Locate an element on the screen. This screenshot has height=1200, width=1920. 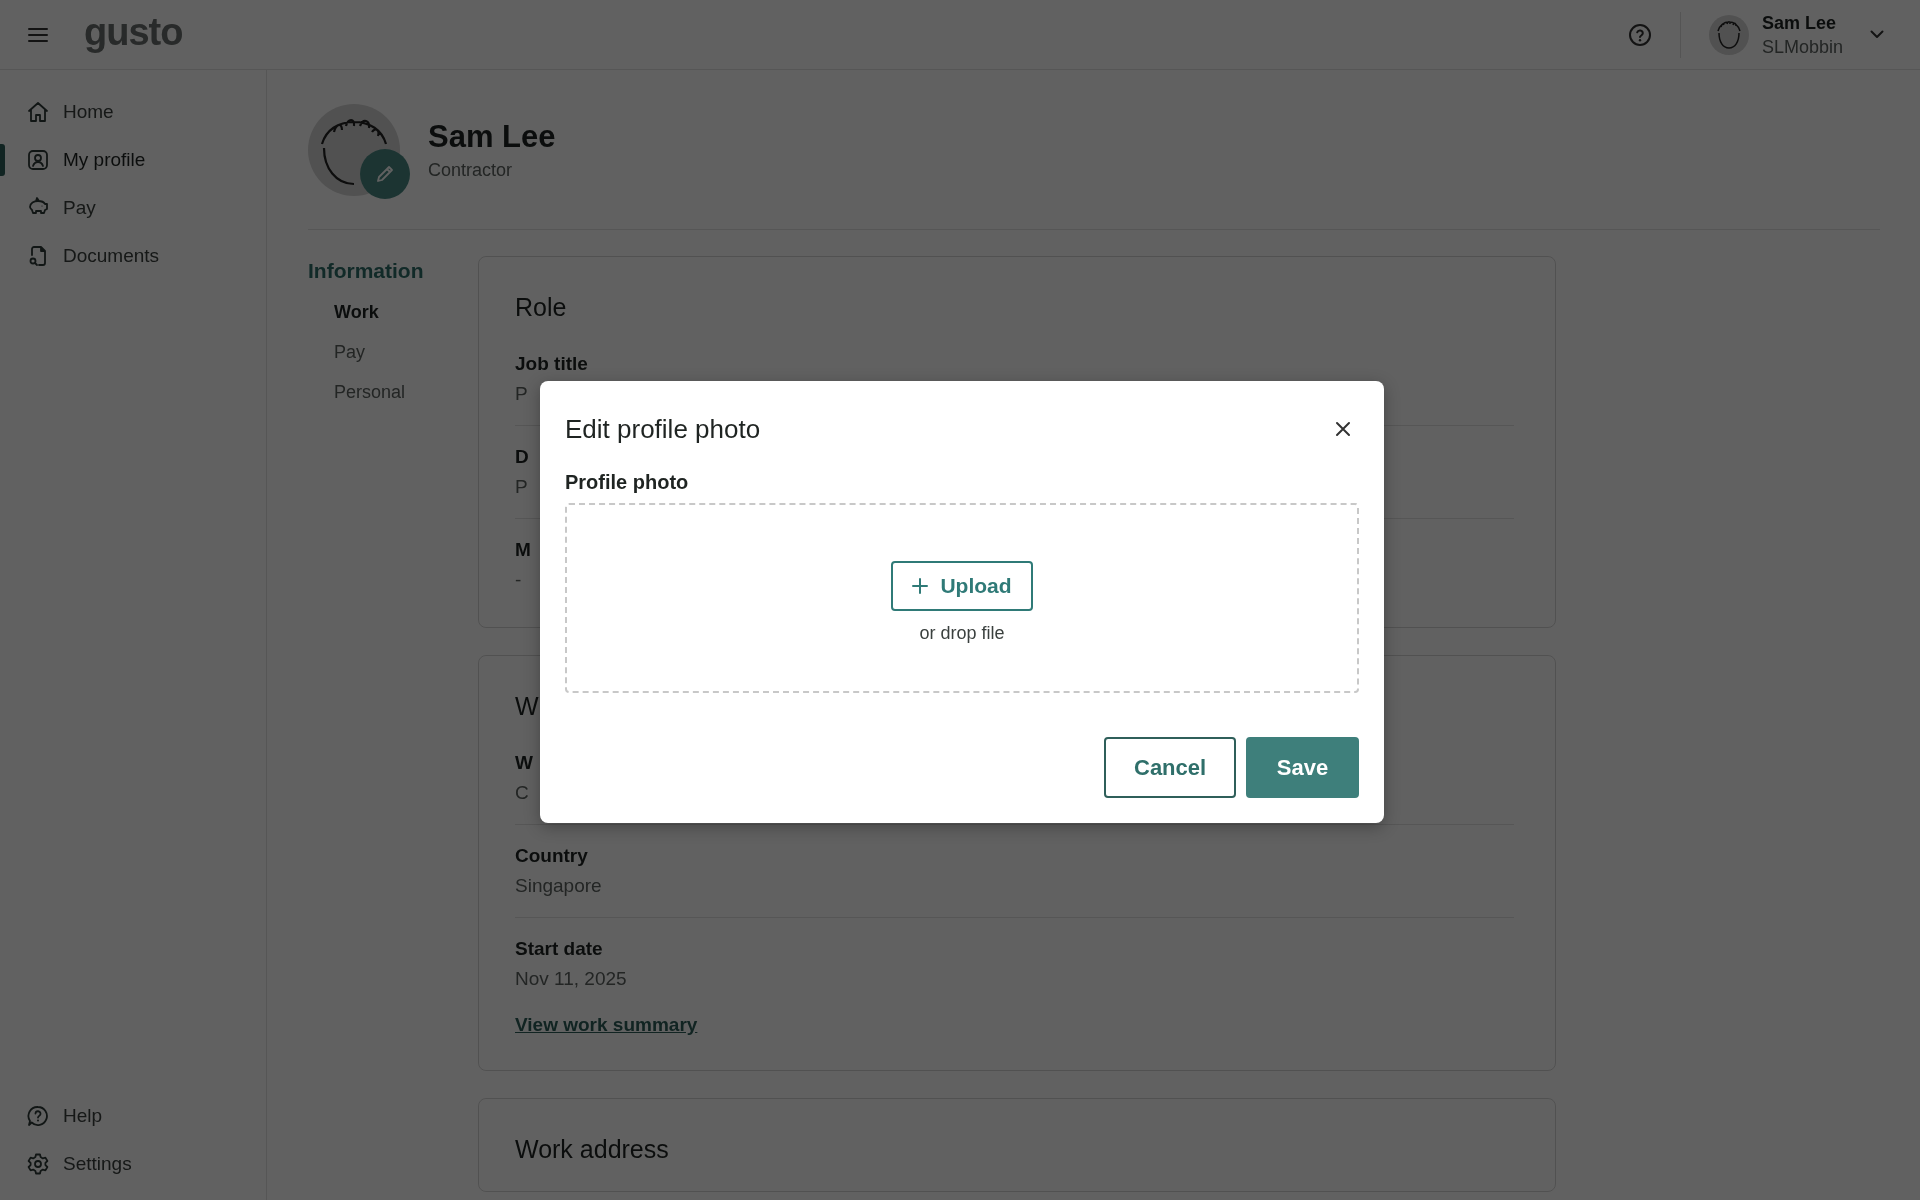
field-label: Profile photo is located at coordinates (627, 482).